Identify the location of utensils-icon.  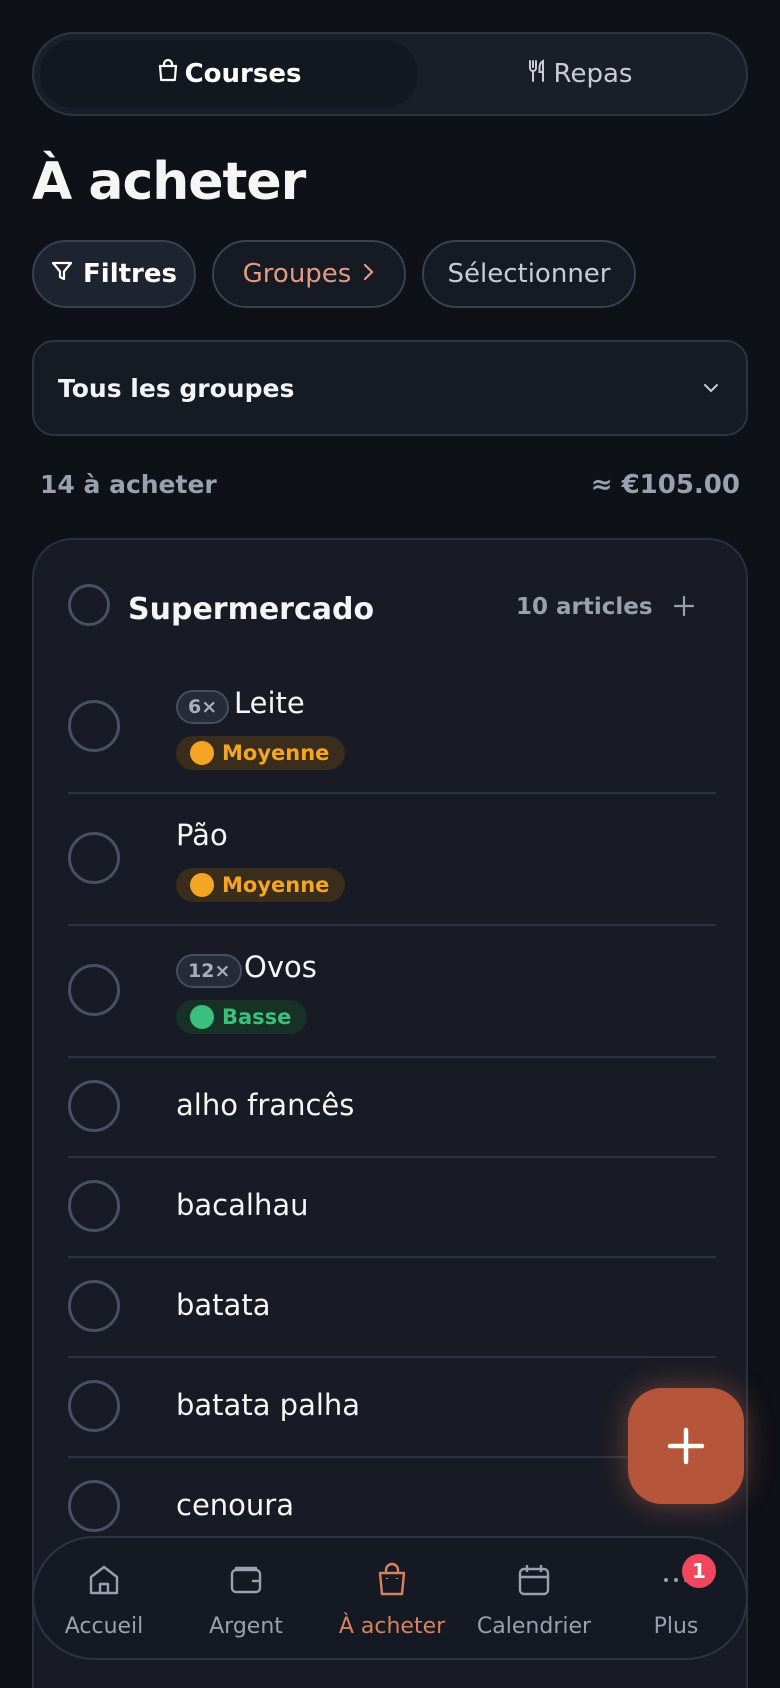
(537, 74).